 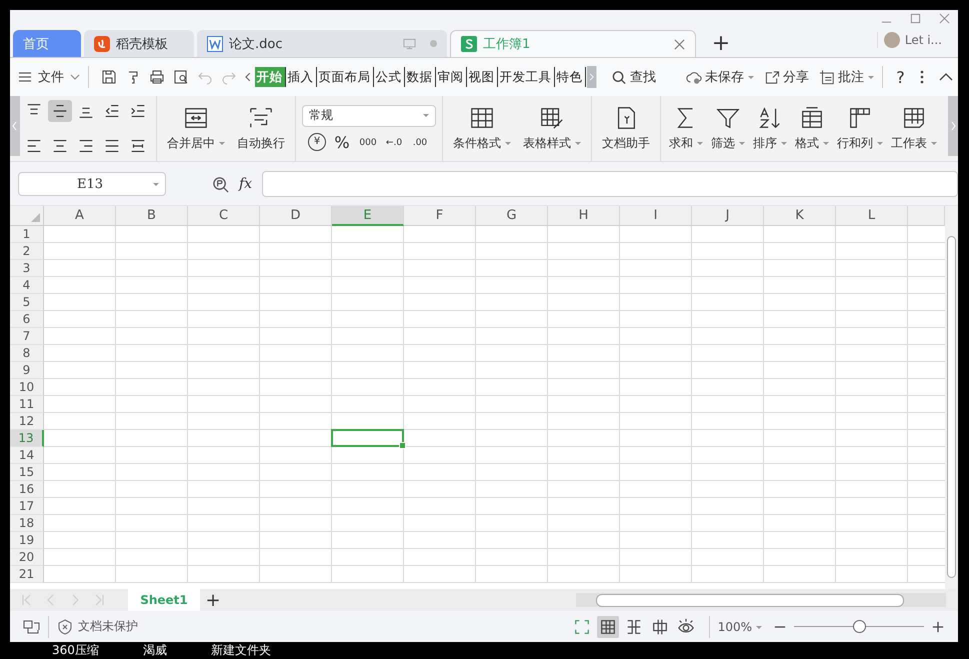 What do you see at coordinates (482, 77) in the screenshot?
I see `ribbon-tab: 视图` at bounding box center [482, 77].